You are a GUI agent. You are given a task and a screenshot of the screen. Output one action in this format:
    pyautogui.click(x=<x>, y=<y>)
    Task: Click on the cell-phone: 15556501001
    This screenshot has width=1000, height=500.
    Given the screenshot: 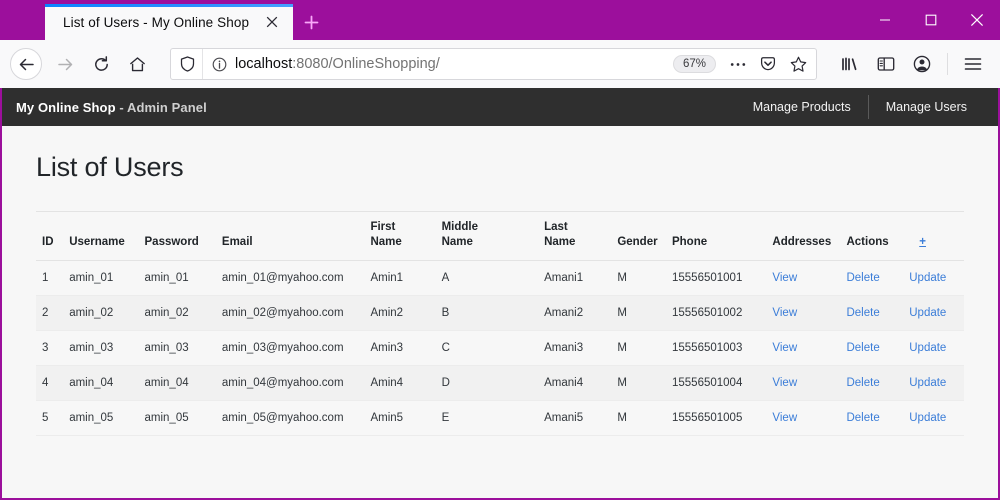 What is the action you would take?
    pyautogui.click(x=716, y=278)
    